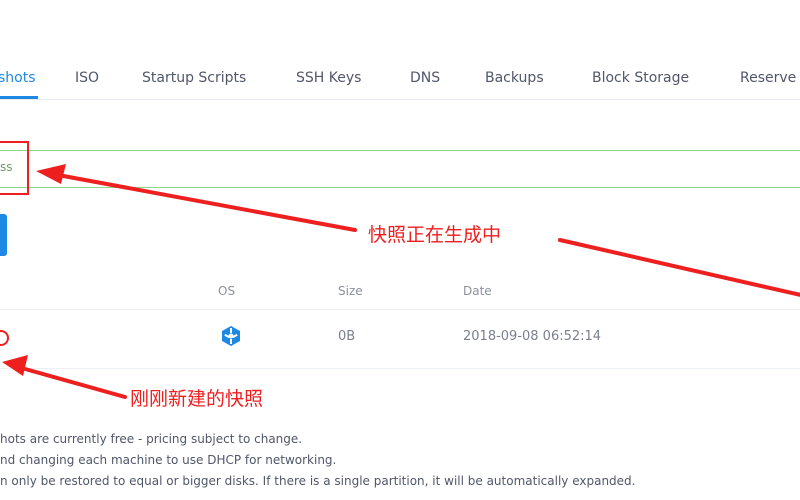  What do you see at coordinates (514, 78) in the screenshot?
I see `tab-backups: Backups` at bounding box center [514, 78].